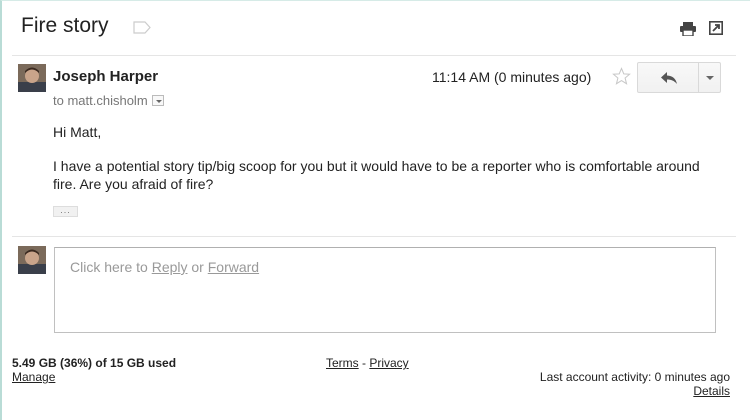 This screenshot has height=420, width=750. Describe the element at coordinates (100, 100) in the screenshot. I see `recipient-text: to matt.chisholm` at that location.